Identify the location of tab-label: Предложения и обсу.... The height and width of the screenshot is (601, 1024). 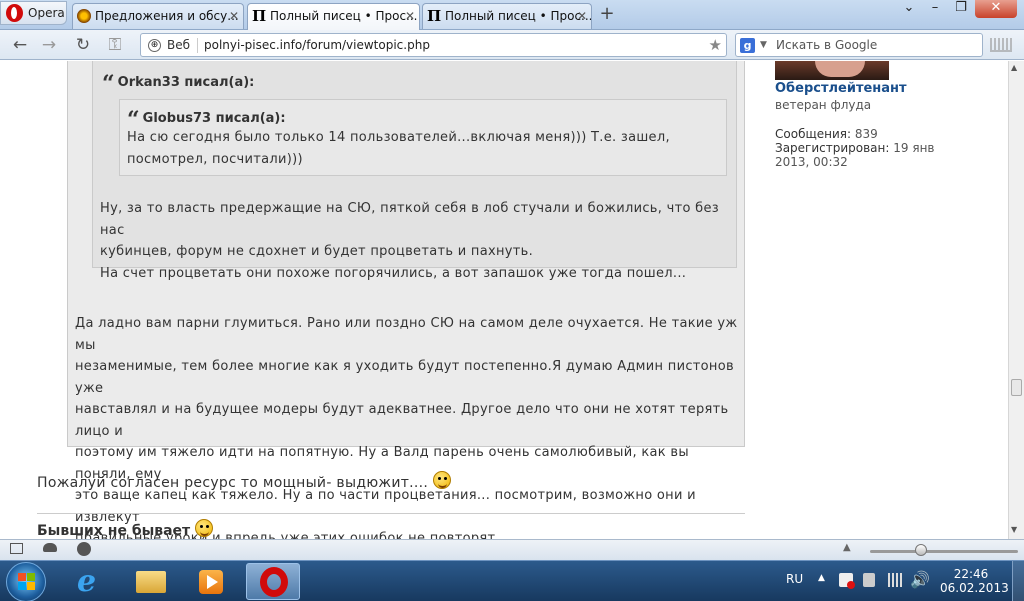
(167, 16).